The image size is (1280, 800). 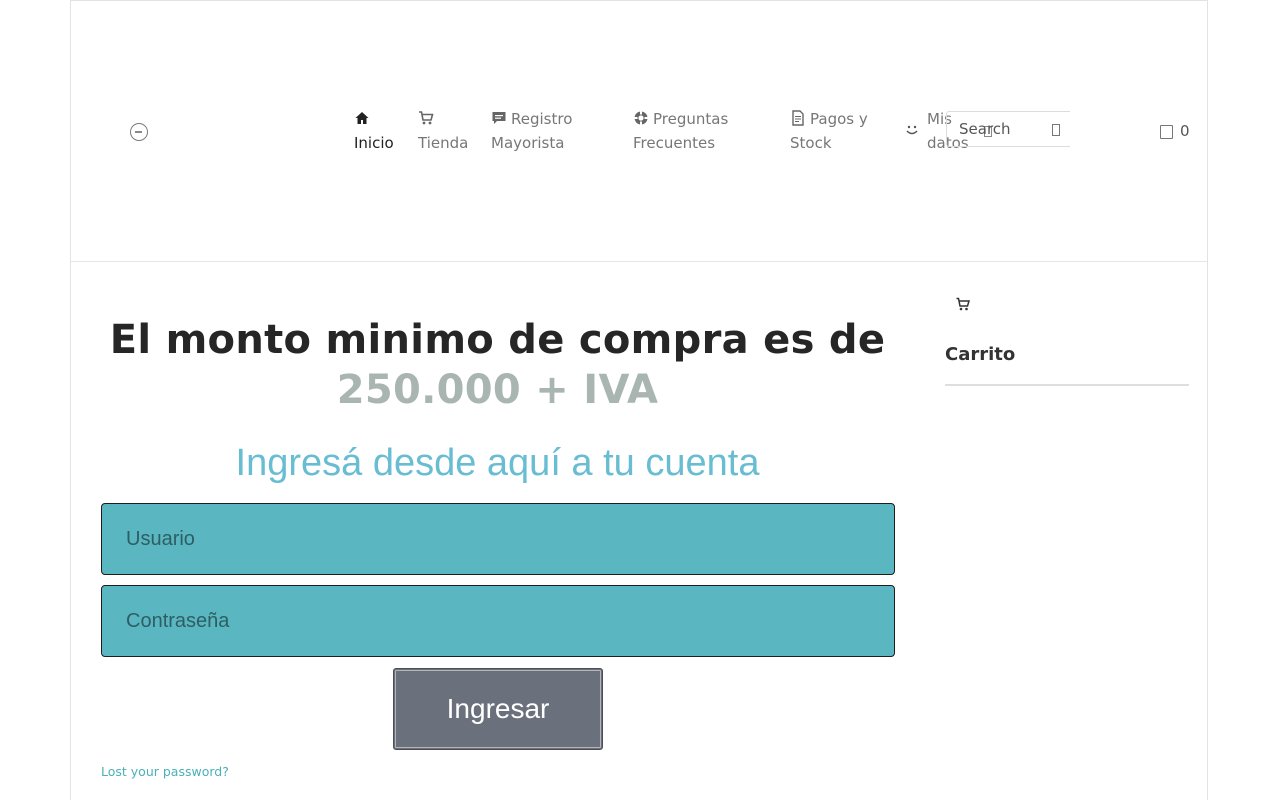 What do you see at coordinates (680, 131) in the screenshot?
I see `nav-item-preguntas-frecuentes: Preguntas Frecuentes` at bounding box center [680, 131].